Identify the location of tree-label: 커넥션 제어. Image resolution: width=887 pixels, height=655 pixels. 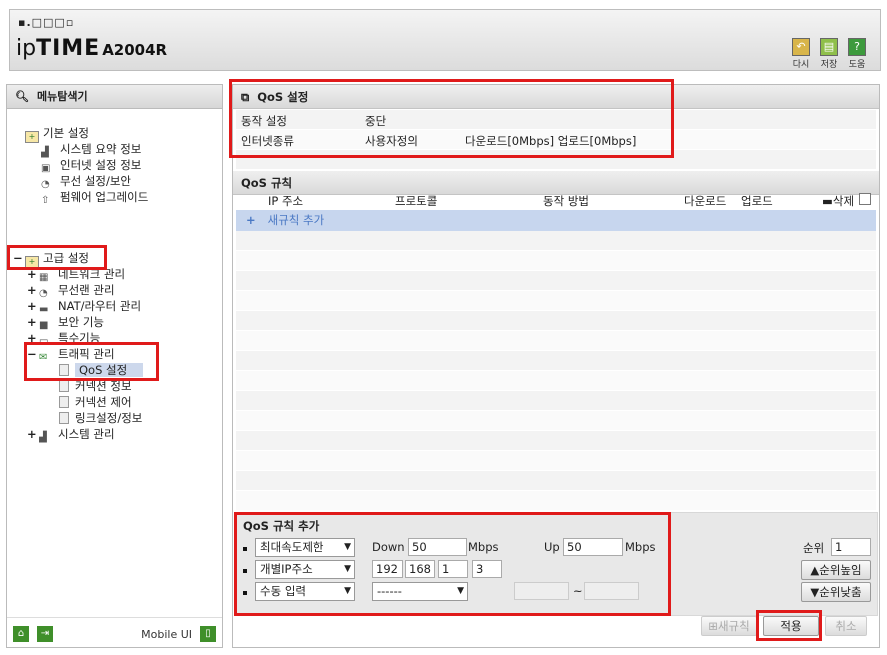
(103, 402).